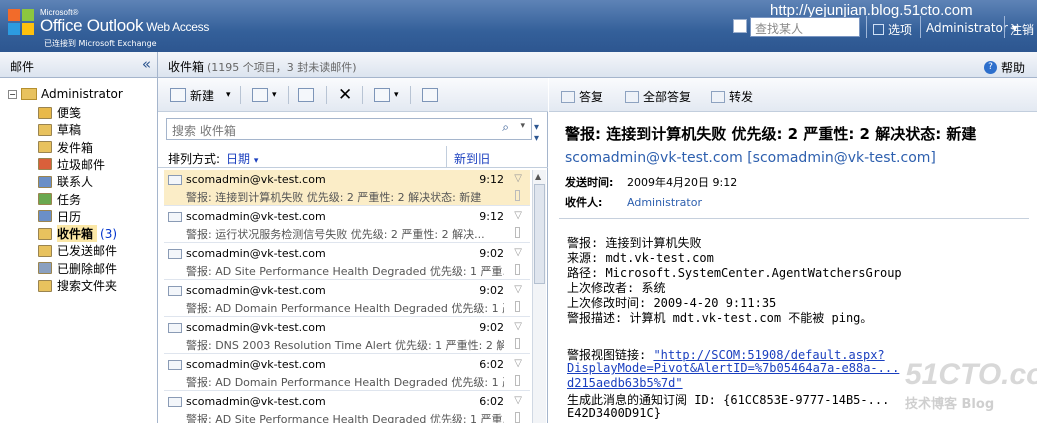 This screenshot has height=423, width=1037. I want to click on folder-item: 搜索文件夹, so click(77, 285).